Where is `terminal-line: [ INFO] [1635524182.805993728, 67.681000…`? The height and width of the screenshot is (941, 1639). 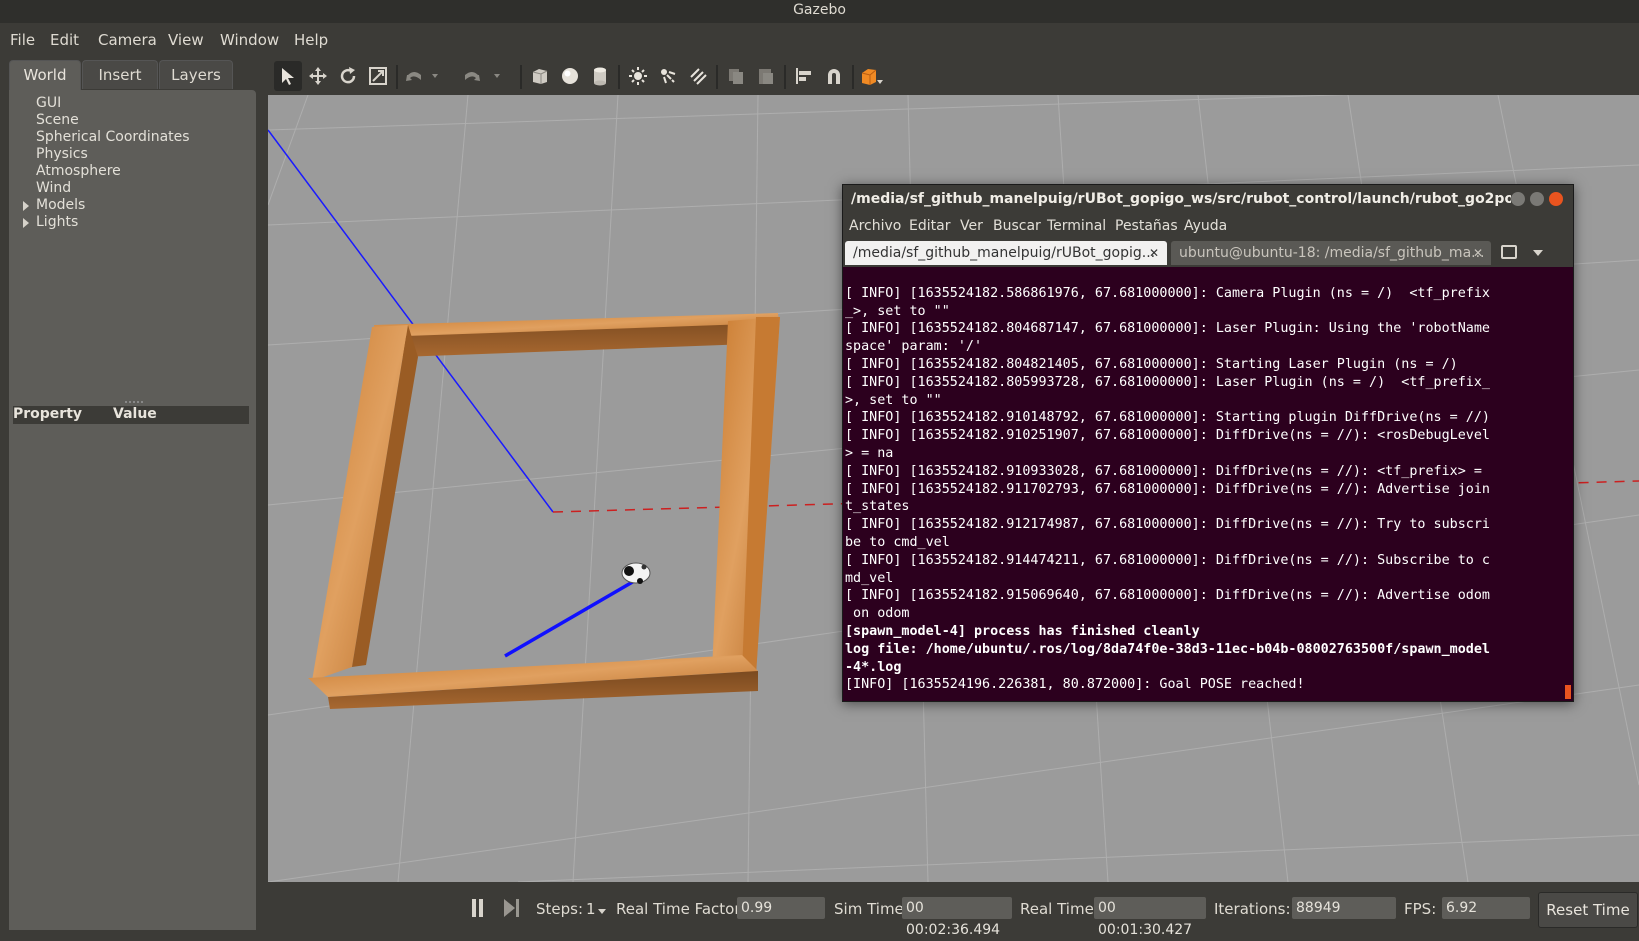 terminal-line: [ INFO] [1635524182.805993728, 67.681000… is located at coordinates (1167, 382).